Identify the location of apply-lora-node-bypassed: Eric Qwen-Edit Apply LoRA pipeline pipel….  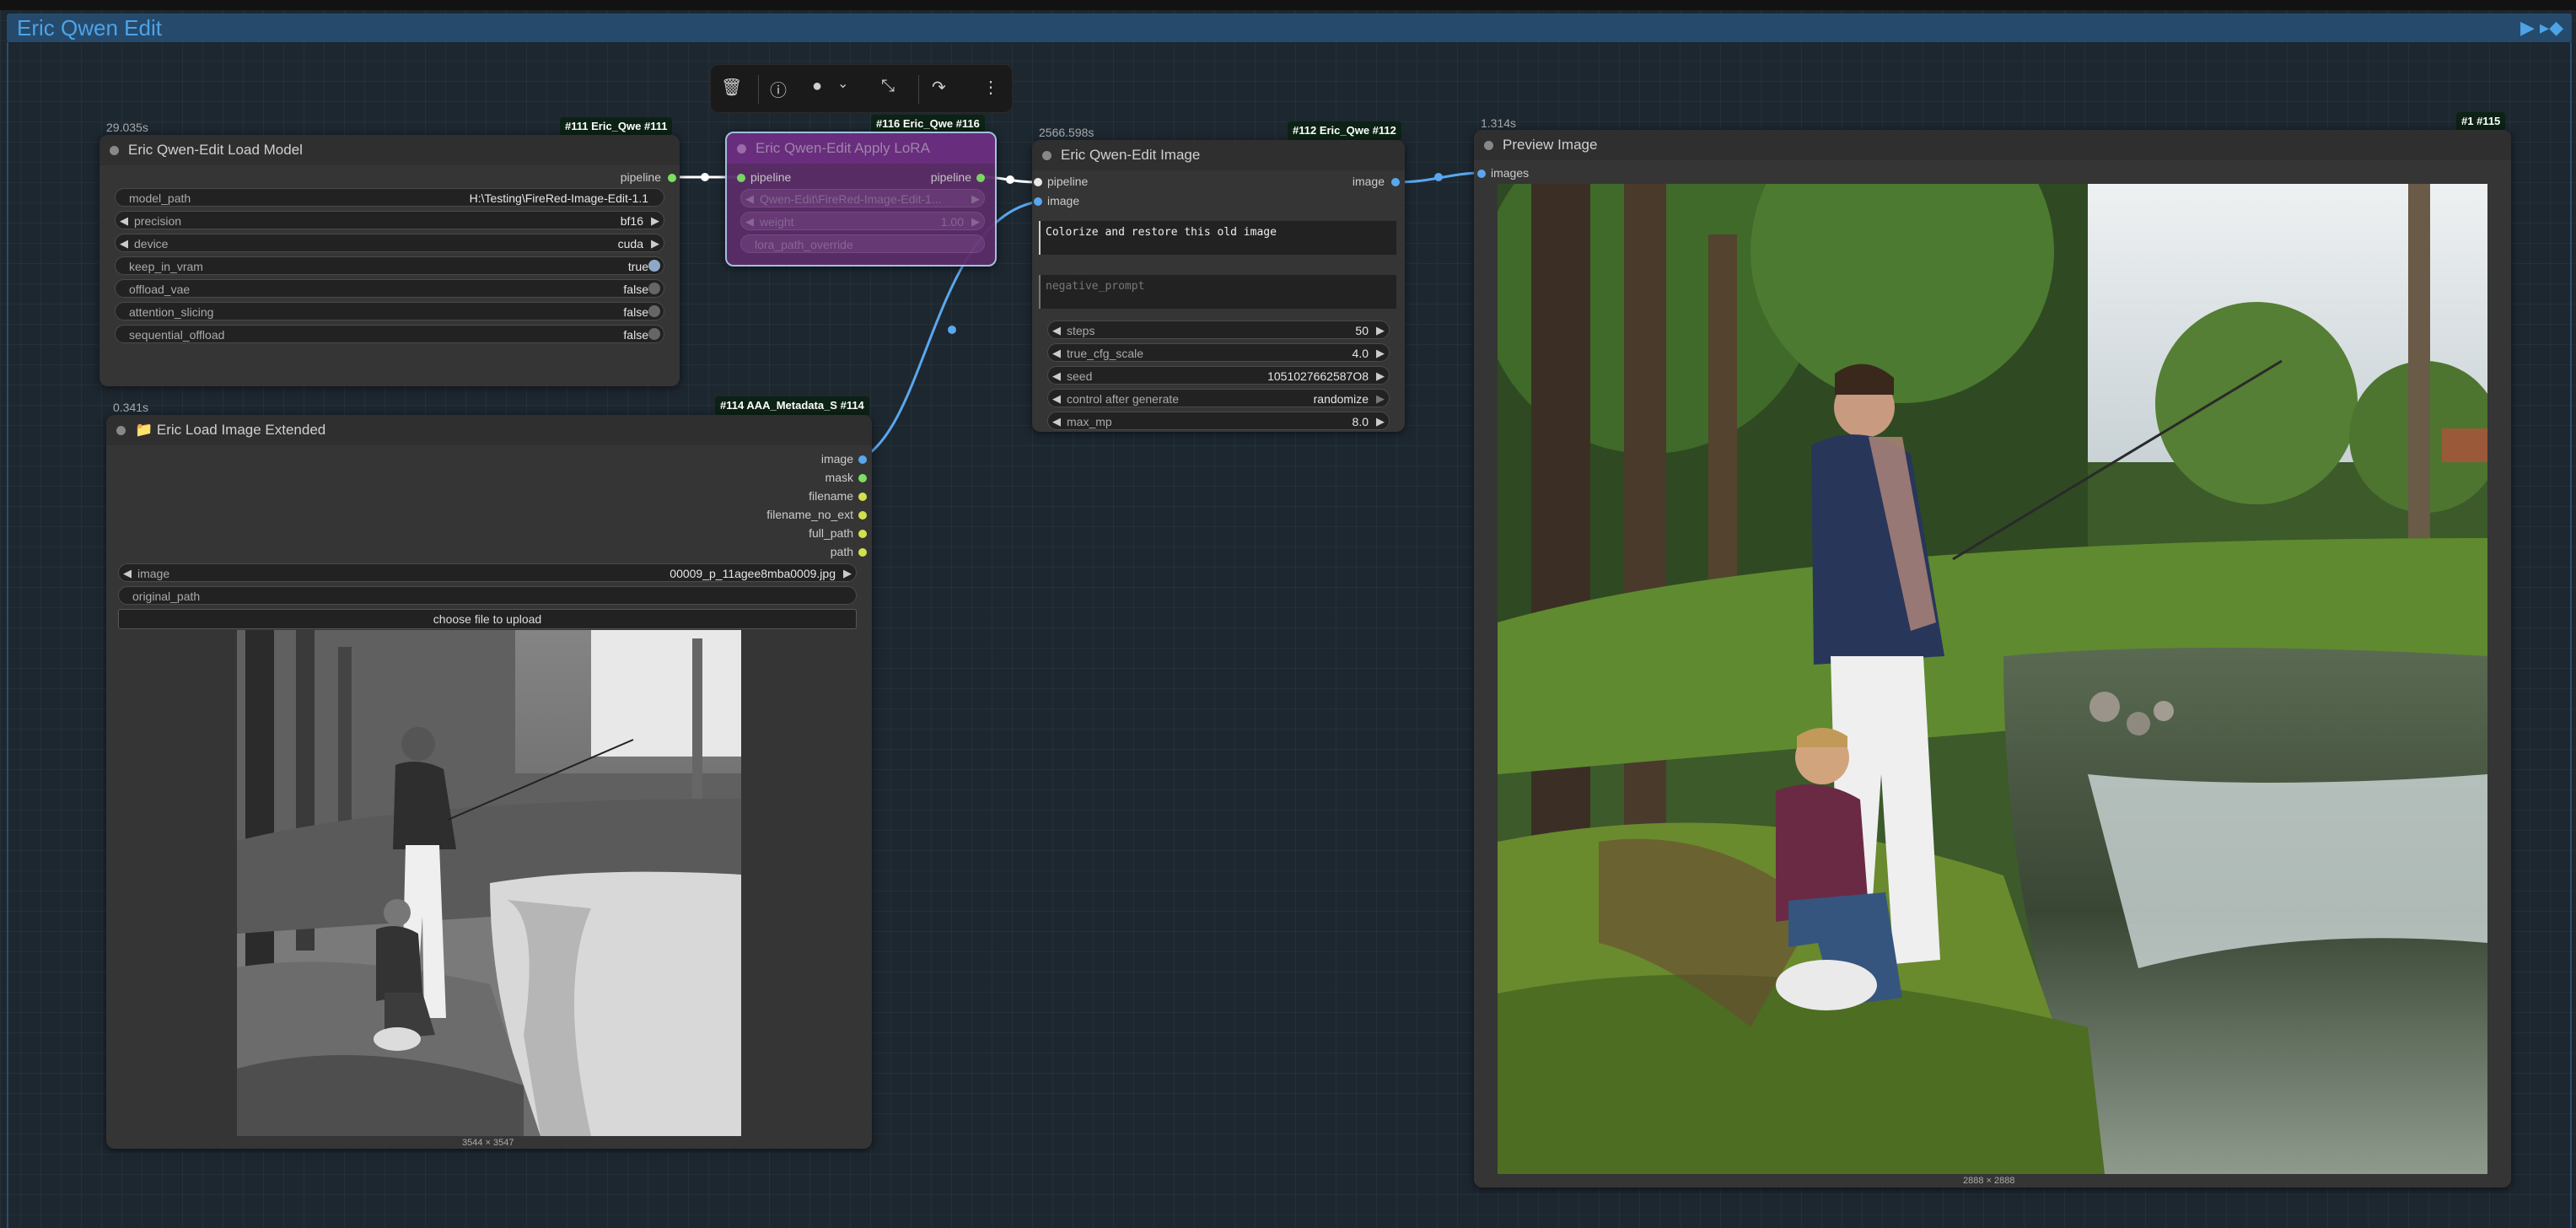
(861, 200).